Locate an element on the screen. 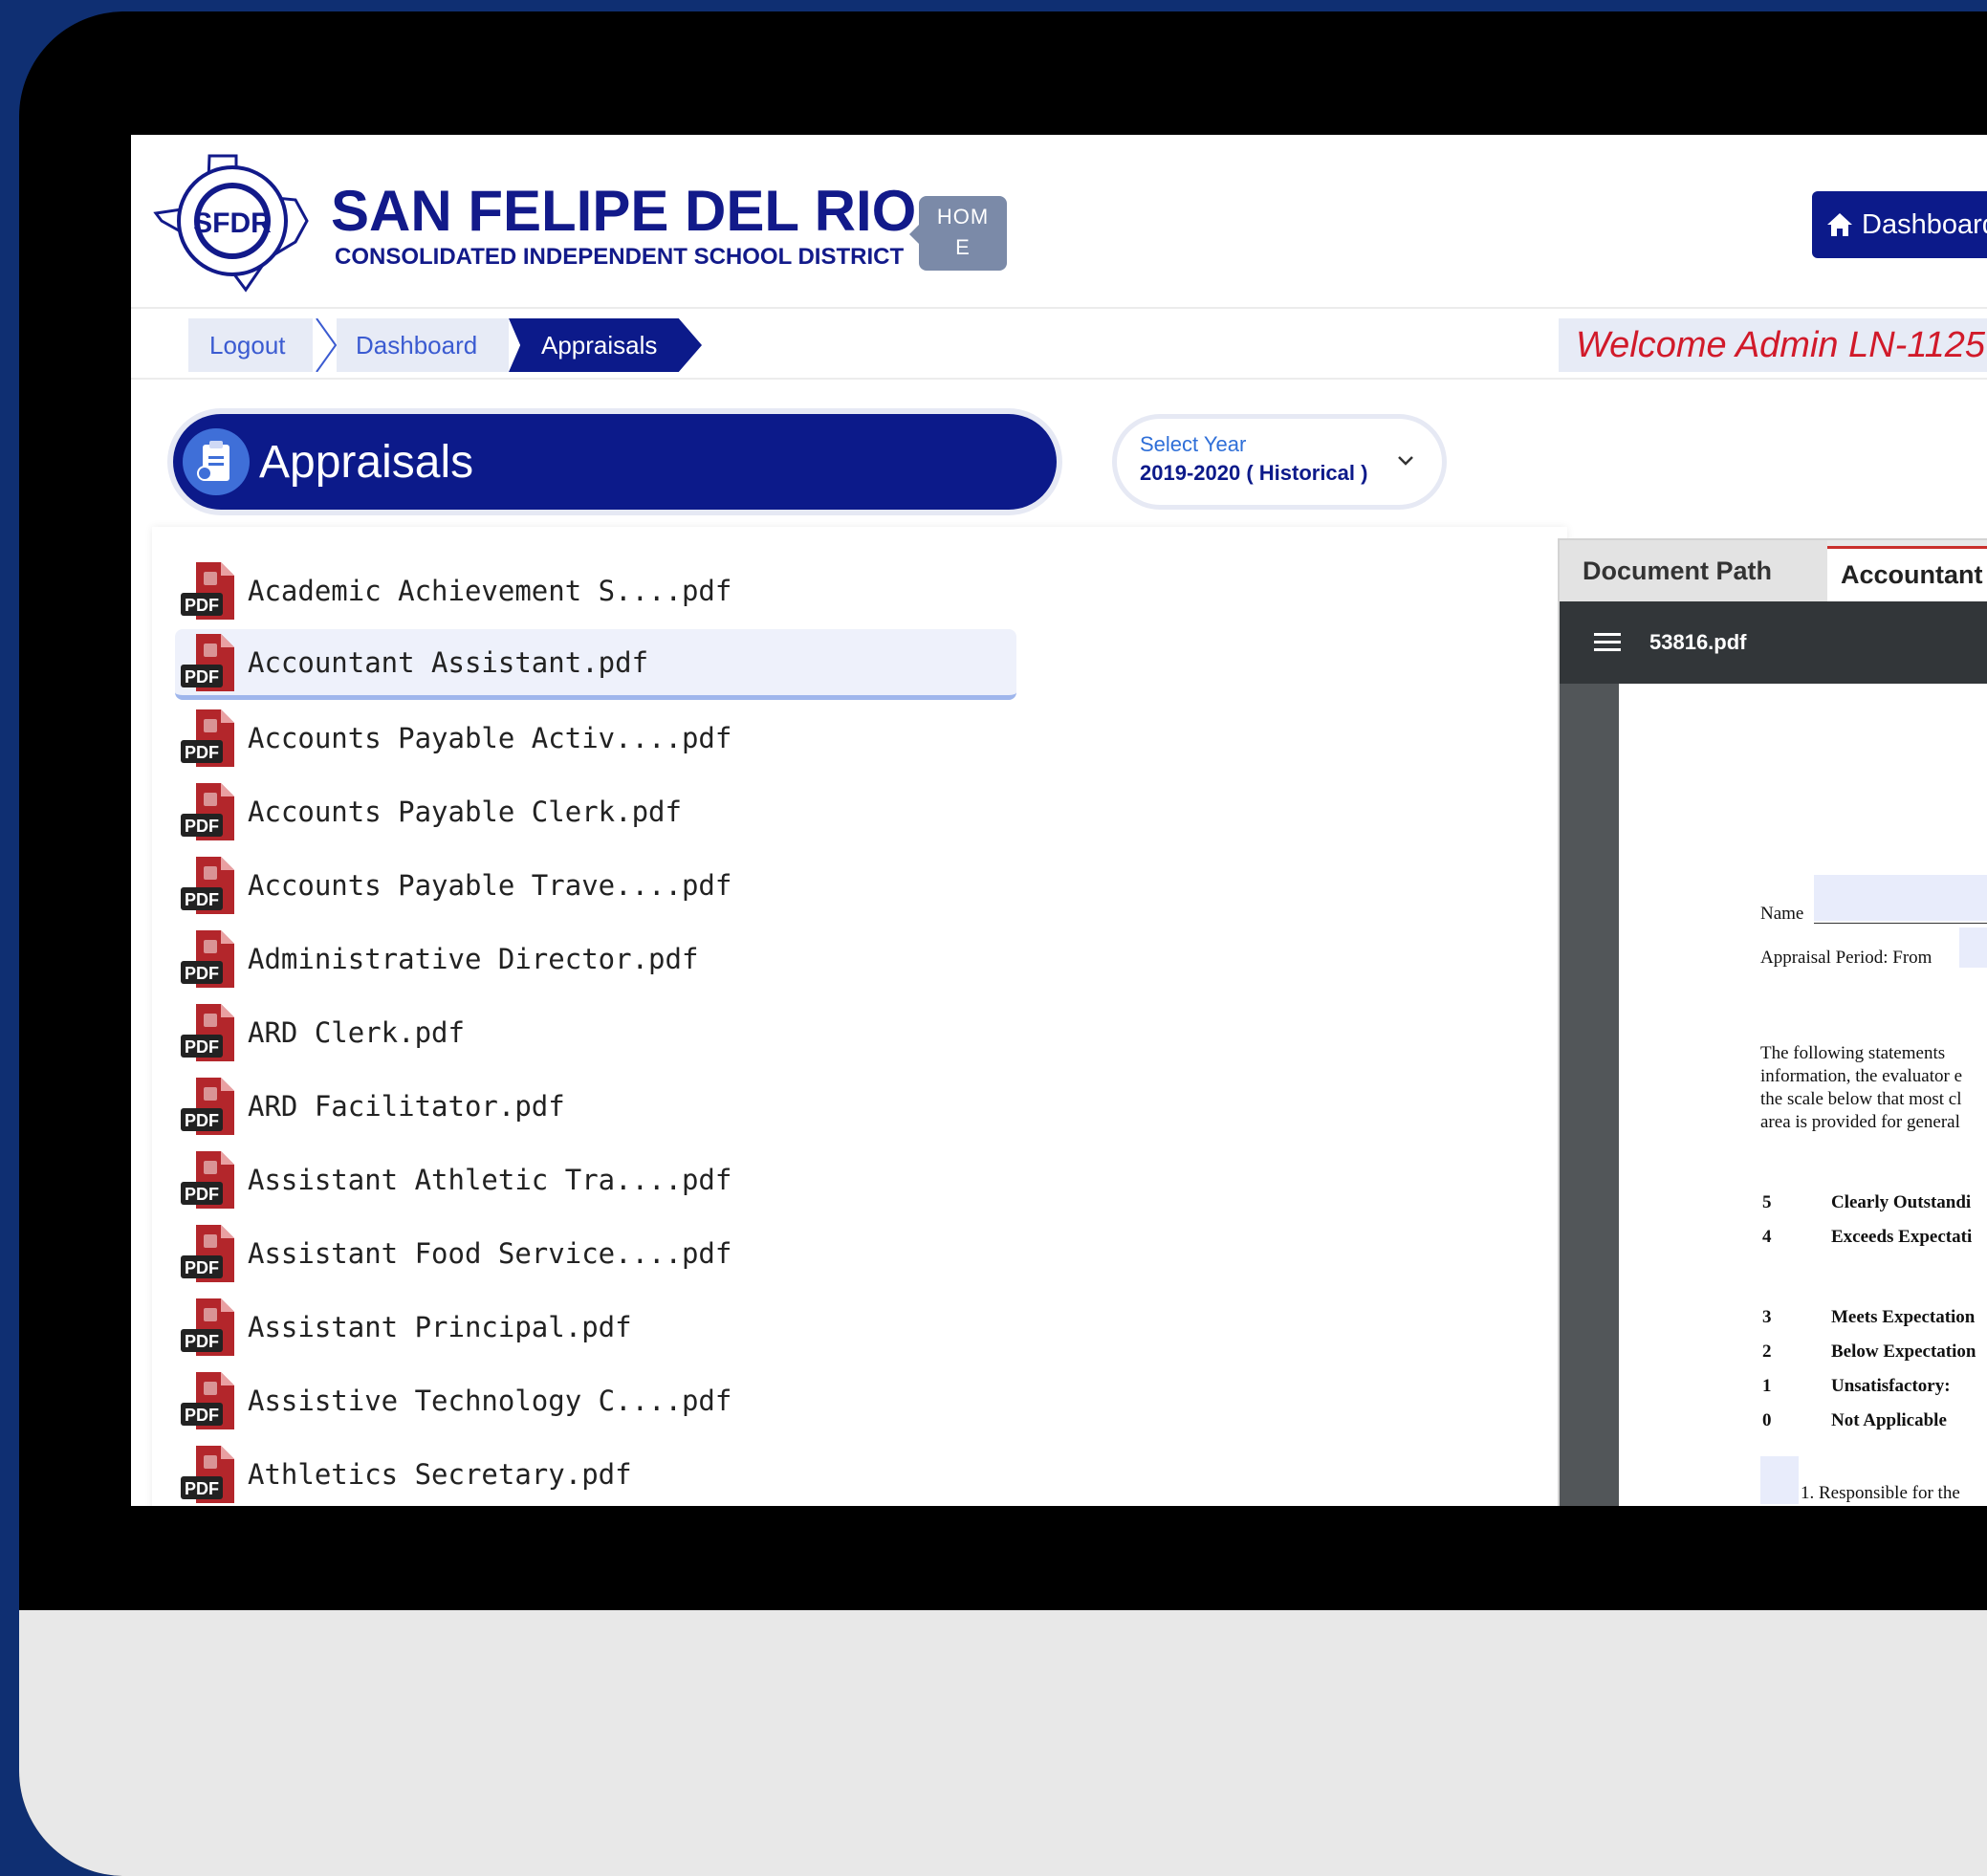  paragraph-line-2: information, the evaluator e is located at coordinates (1861, 1076).